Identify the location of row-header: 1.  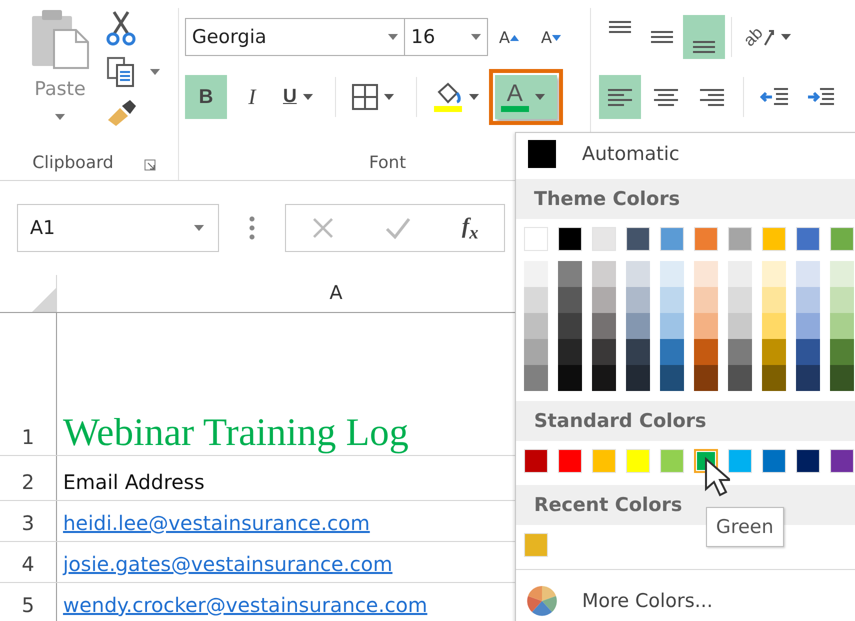
(28, 384).